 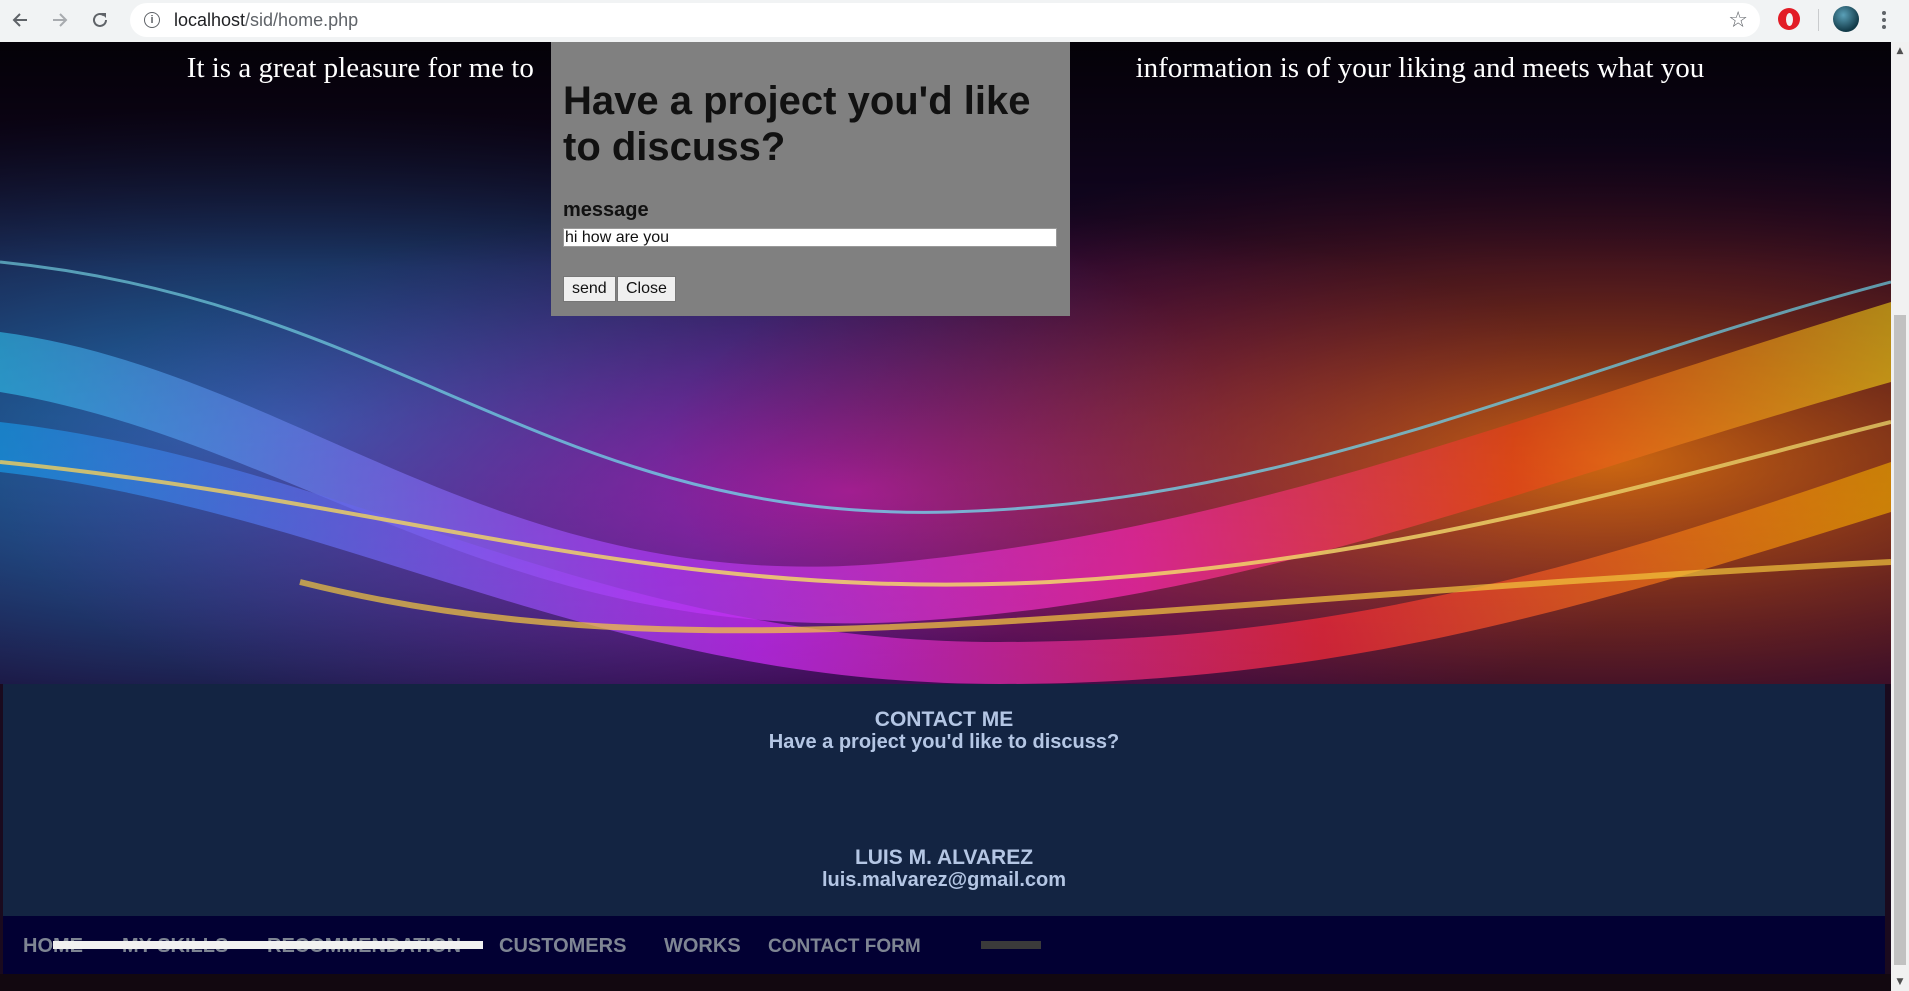 I want to click on contact-email: luis.malvarez@gmail.com, so click(x=944, y=880).